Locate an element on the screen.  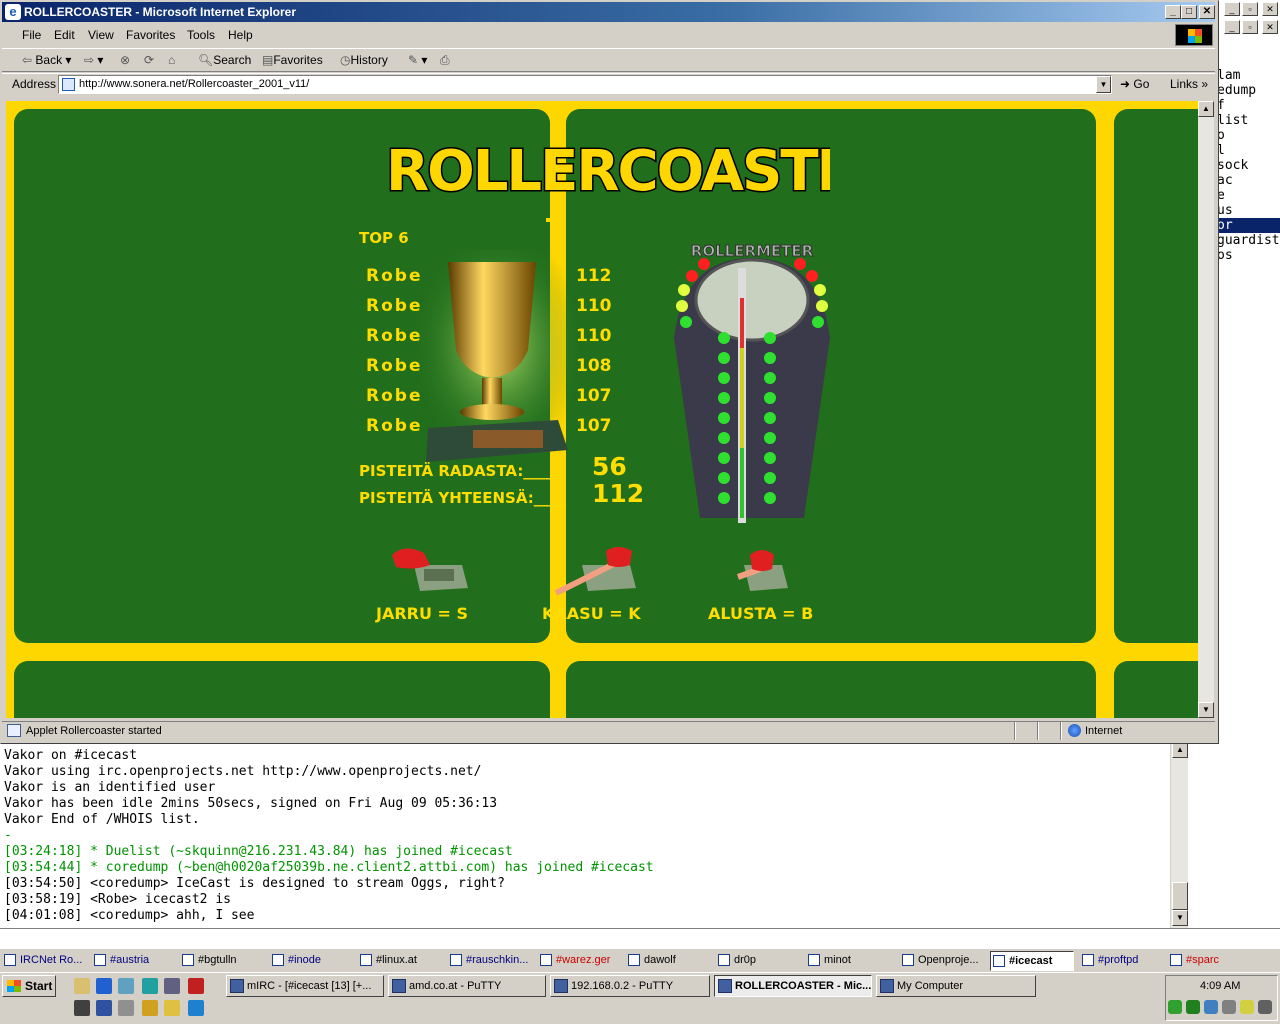
mirc-window-tab: #bgtulln is located at coordinates (222, 961).